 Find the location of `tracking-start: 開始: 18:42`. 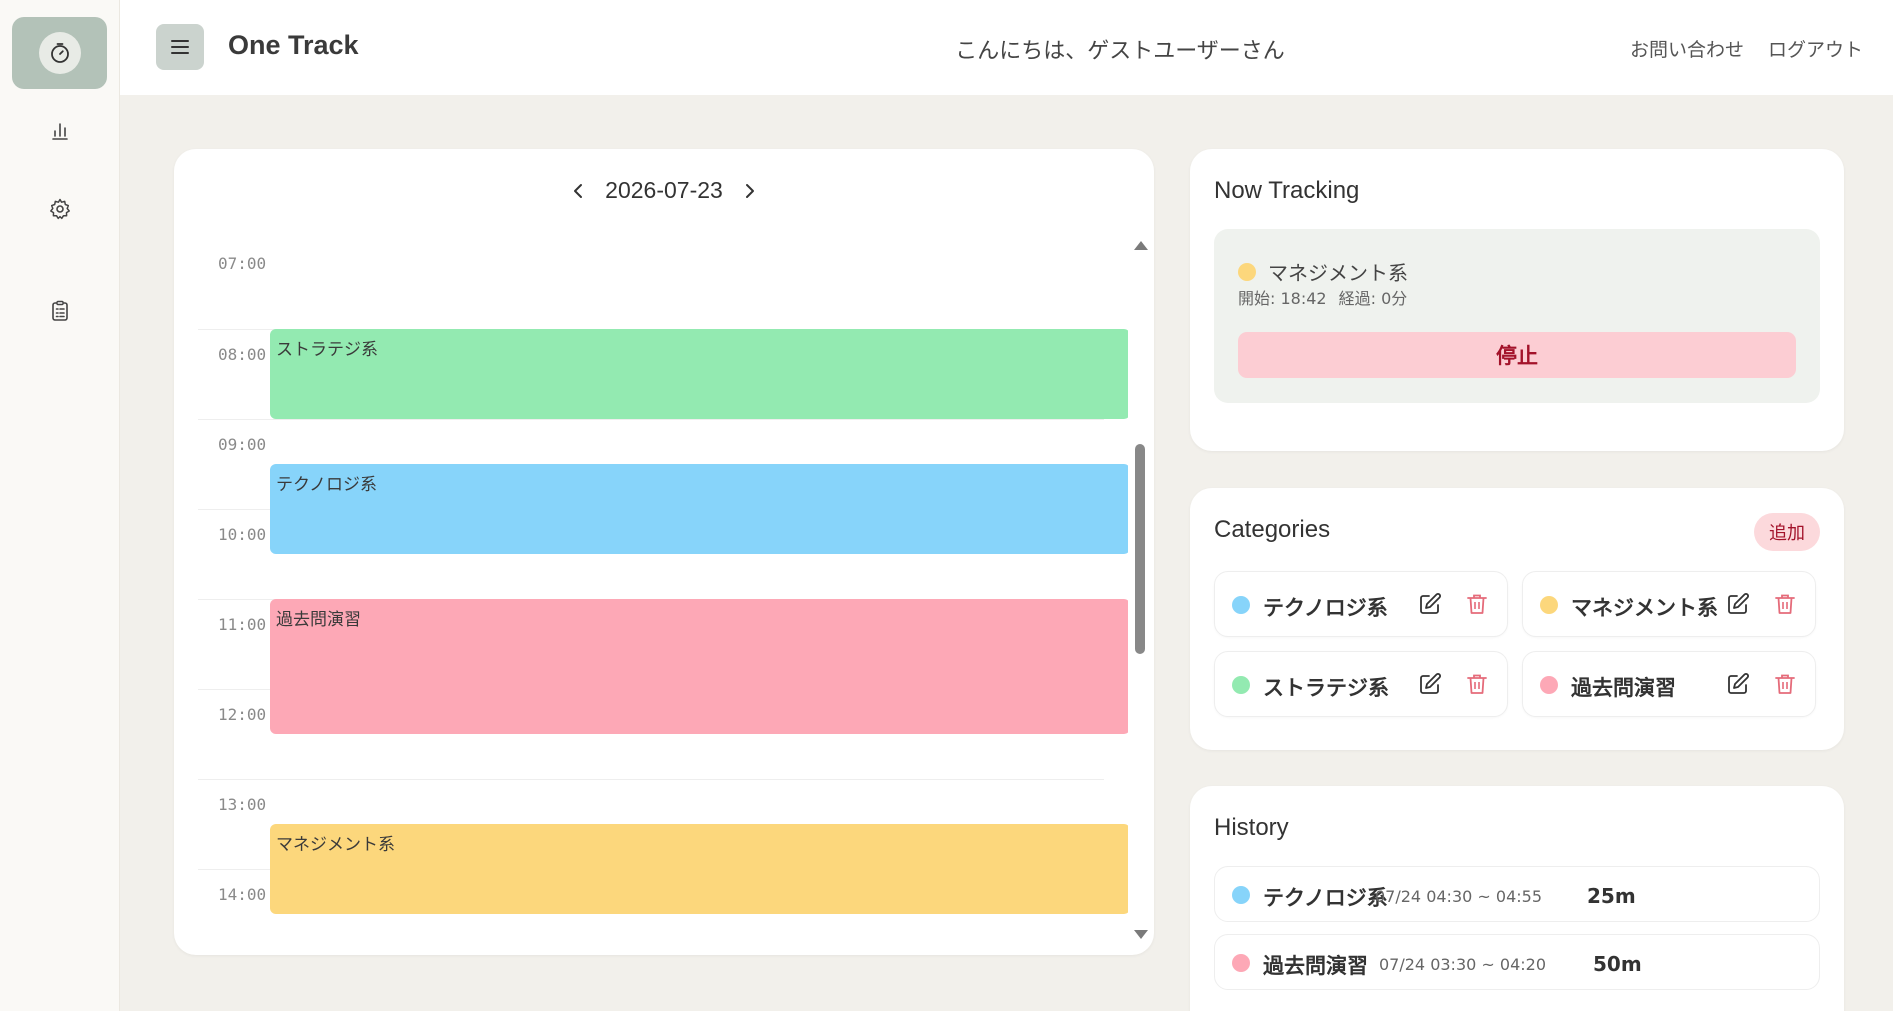

tracking-start: 開始: 18:42 is located at coordinates (1282, 298).